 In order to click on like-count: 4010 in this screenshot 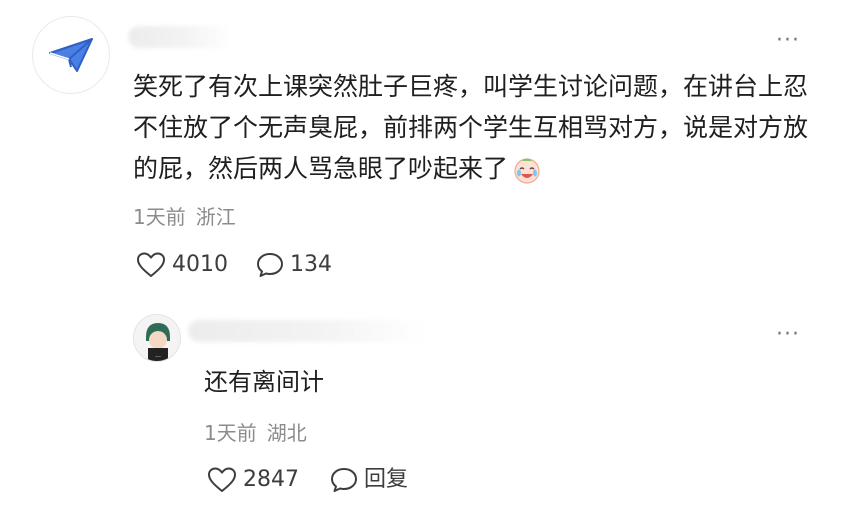, I will do `click(200, 264)`.